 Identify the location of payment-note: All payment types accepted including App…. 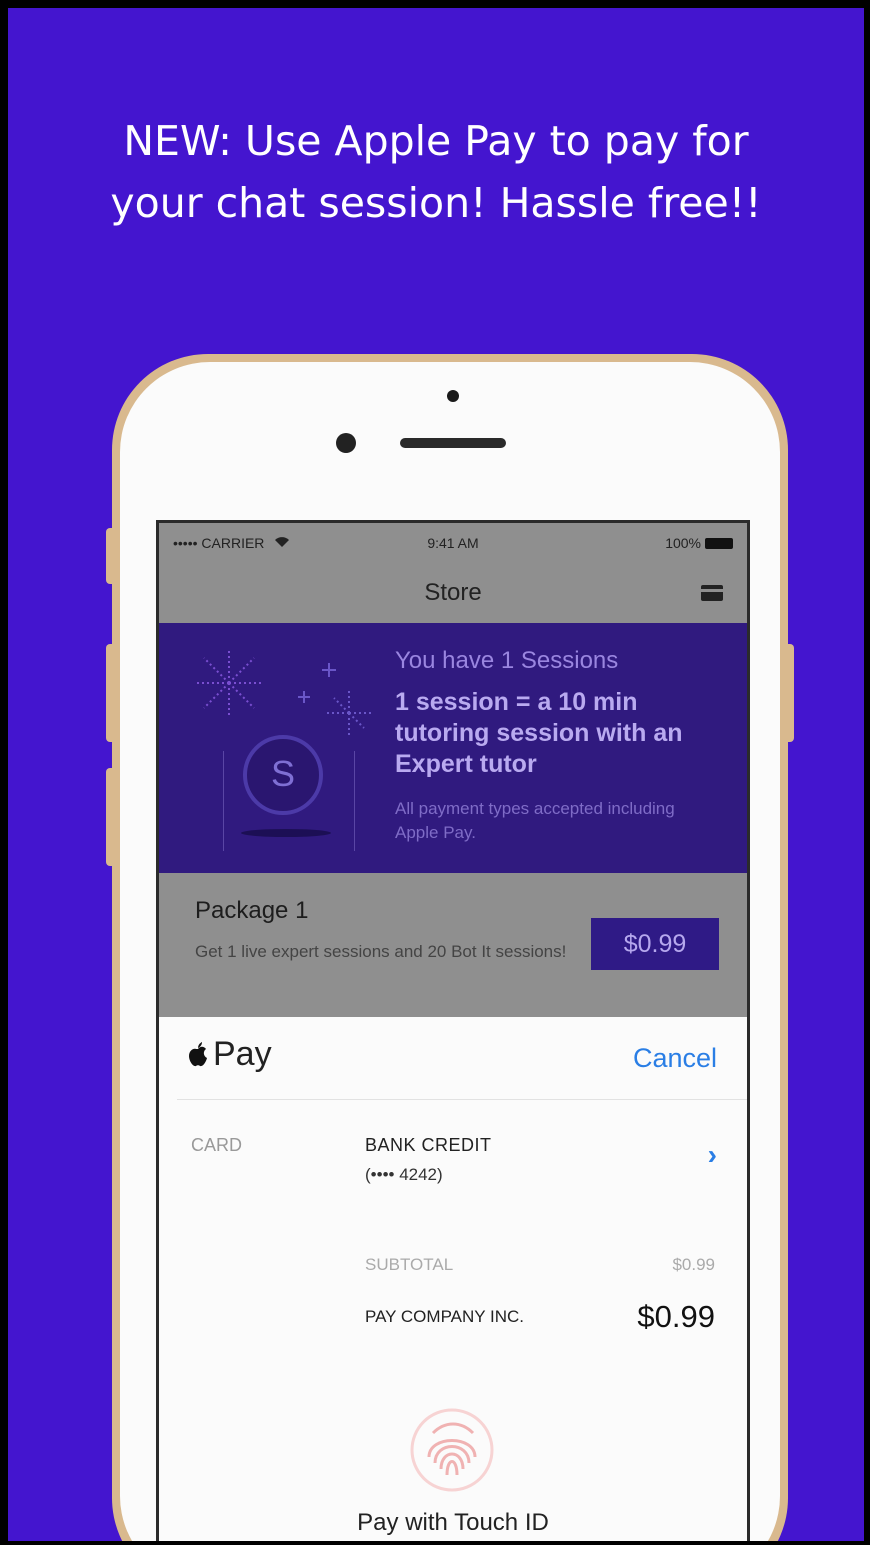
(535, 820).